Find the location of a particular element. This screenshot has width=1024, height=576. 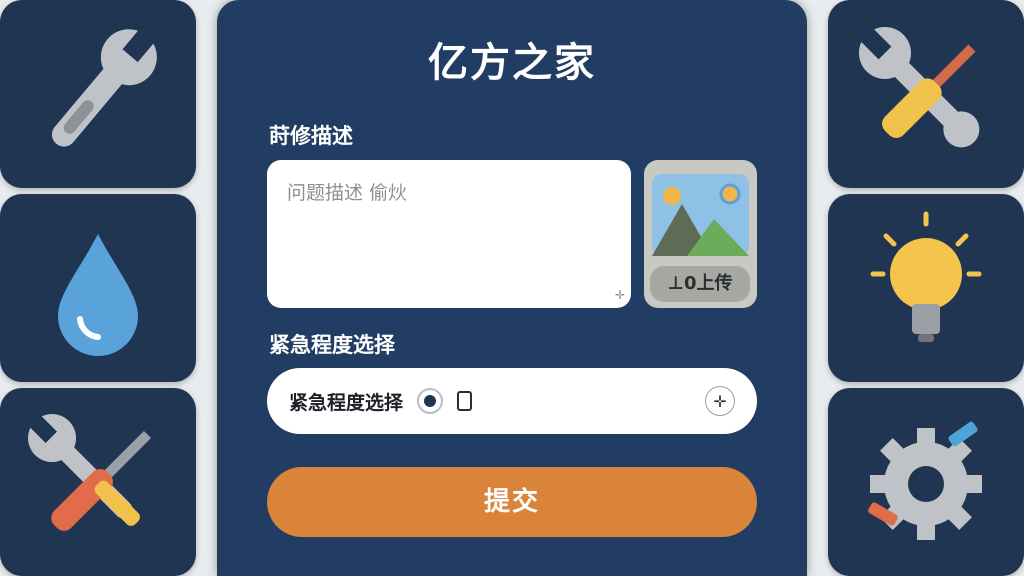

repair-tile is located at coordinates (926, 94).